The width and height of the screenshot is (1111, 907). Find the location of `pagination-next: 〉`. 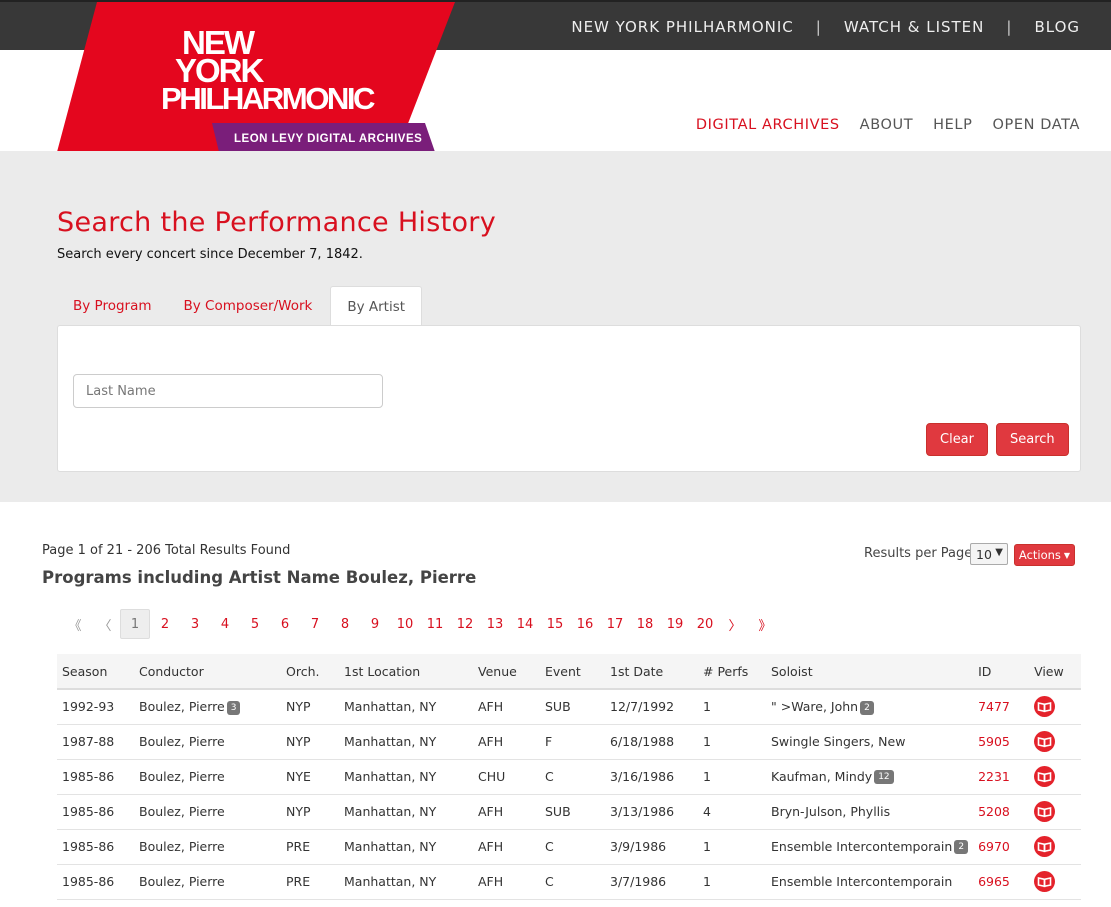

pagination-next: 〉 is located at coordinates (735, 624).